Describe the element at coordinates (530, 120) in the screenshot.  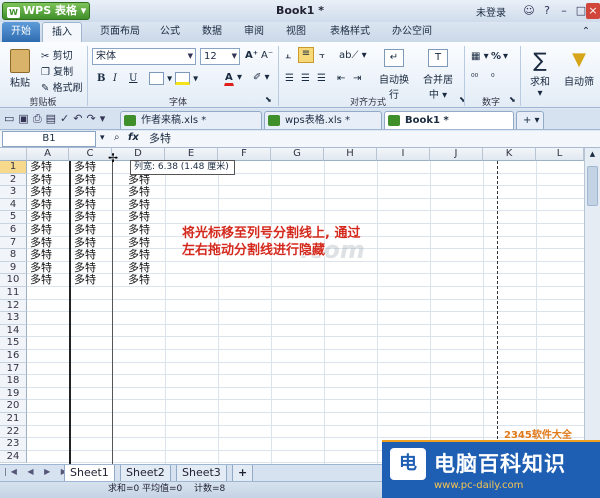
I see `new-tab-button: + ▾` at that location.